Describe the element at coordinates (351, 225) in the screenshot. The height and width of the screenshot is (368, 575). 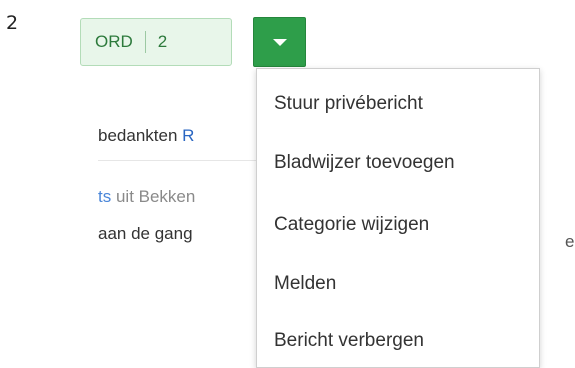
I see `menu-item-change-category: Categorie wijzigen` at that location.